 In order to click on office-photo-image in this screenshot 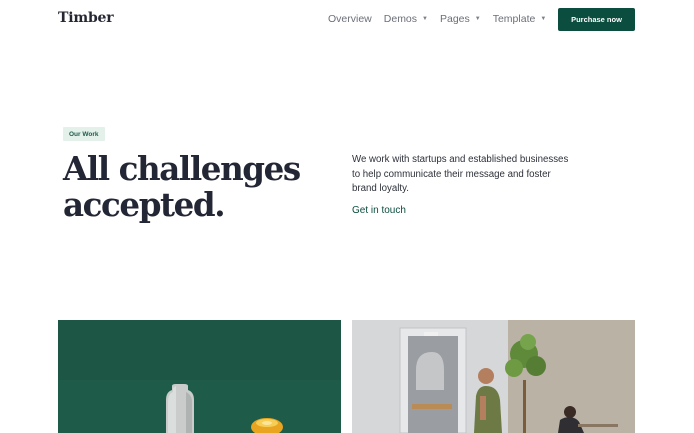, I will do `click(493, 376)`.